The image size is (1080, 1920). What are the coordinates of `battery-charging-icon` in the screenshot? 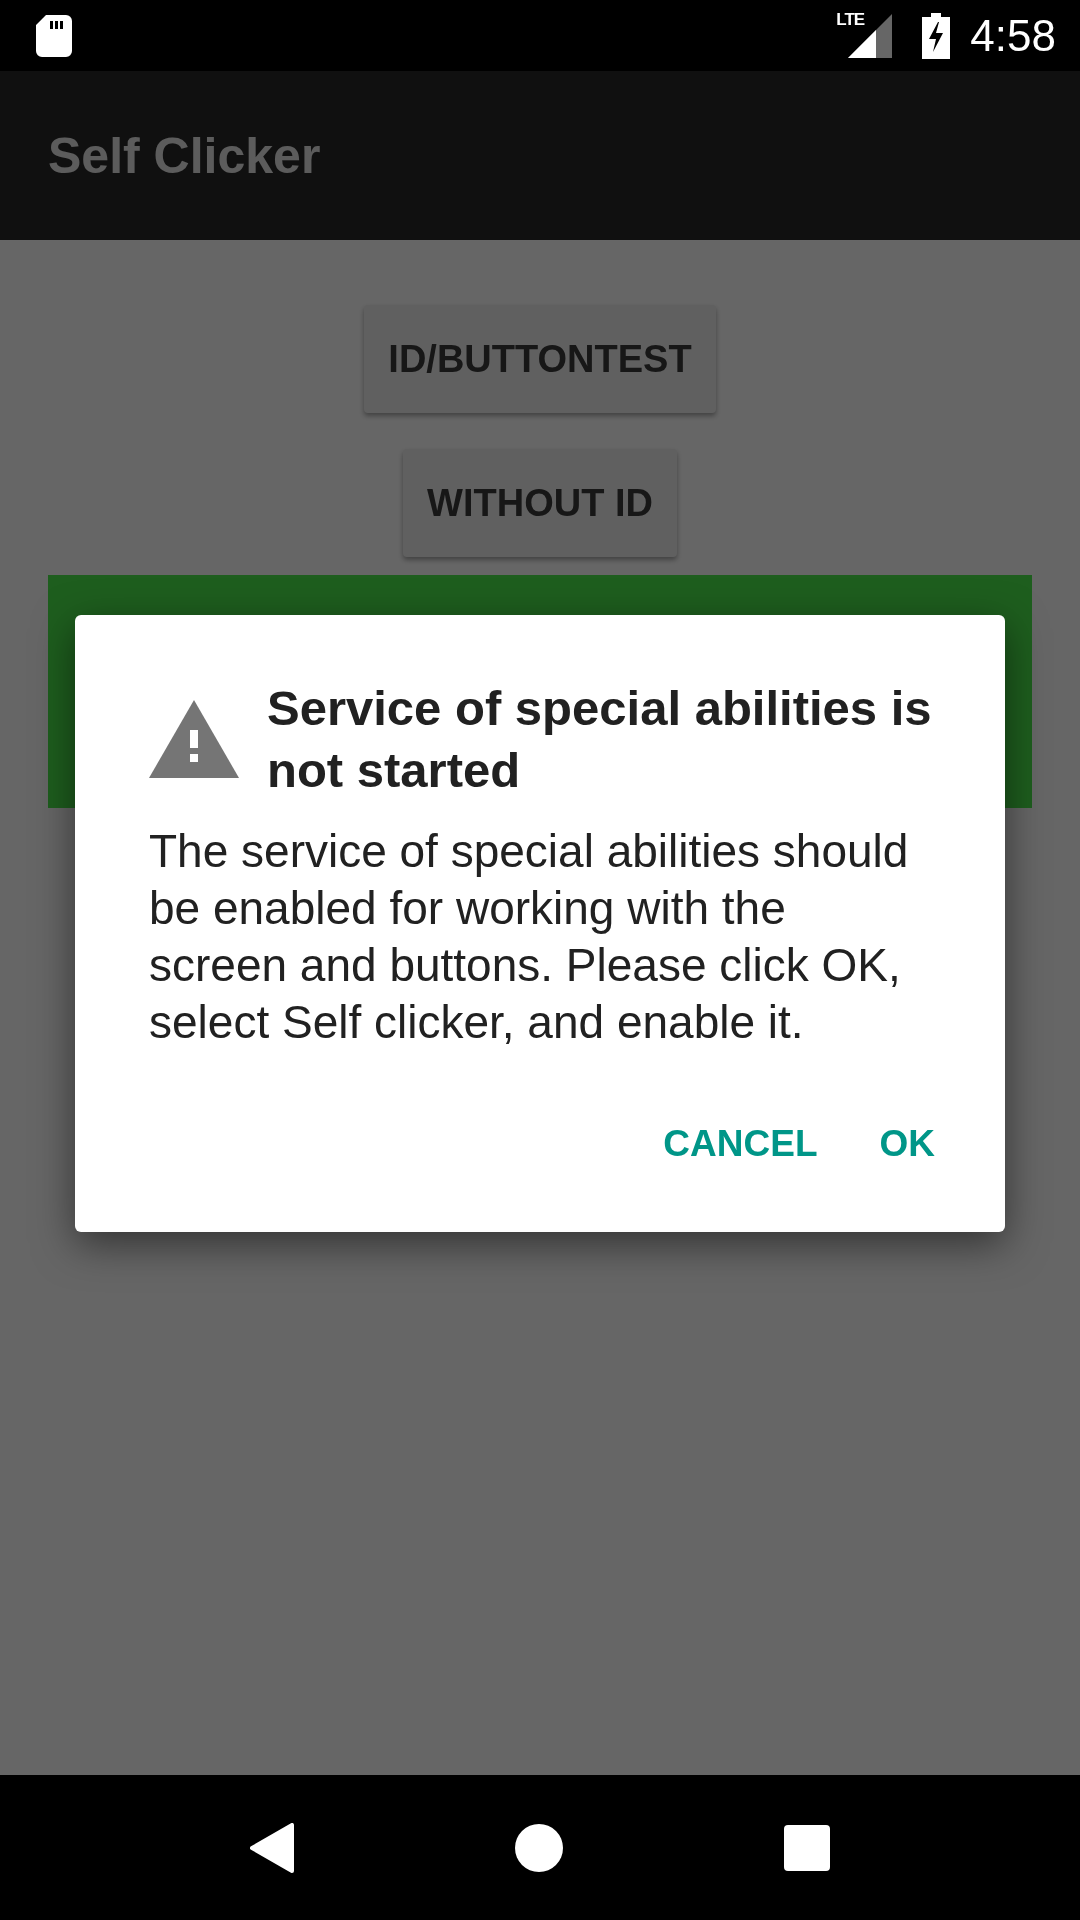 It's located at (936, 35).